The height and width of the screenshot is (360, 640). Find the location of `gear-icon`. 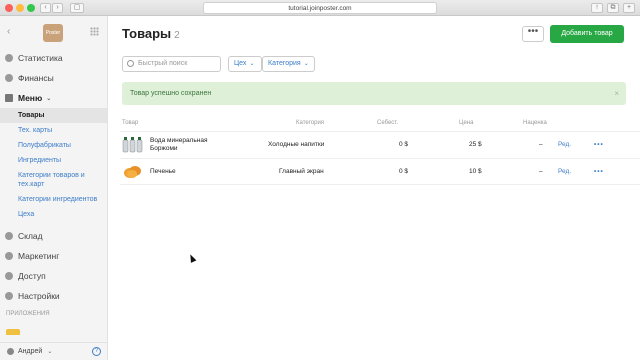

gear-icon is located at coordinates (9, 296).